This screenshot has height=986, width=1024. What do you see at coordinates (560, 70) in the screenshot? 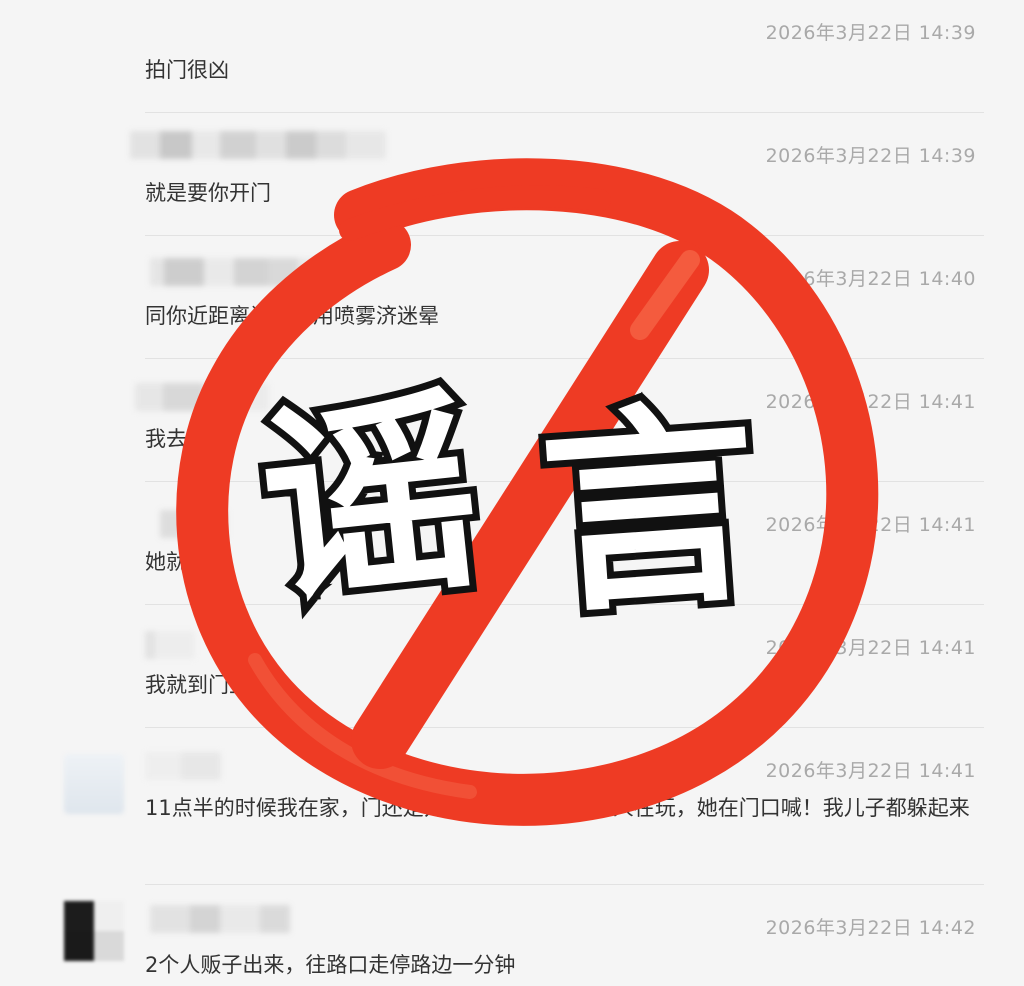
I see `message-text: 拍门很凶` at bounding box center [560, 70].